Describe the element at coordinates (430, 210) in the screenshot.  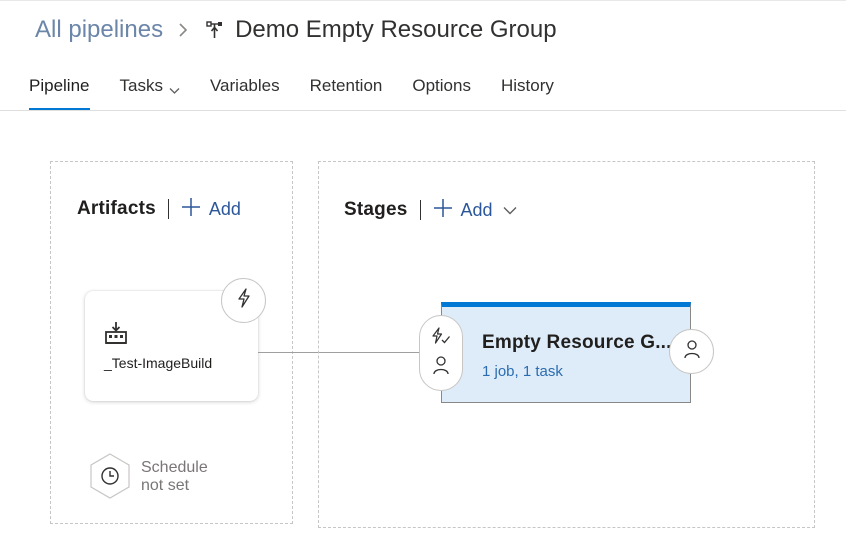
I see `stages-header: Stages Add` at that location.